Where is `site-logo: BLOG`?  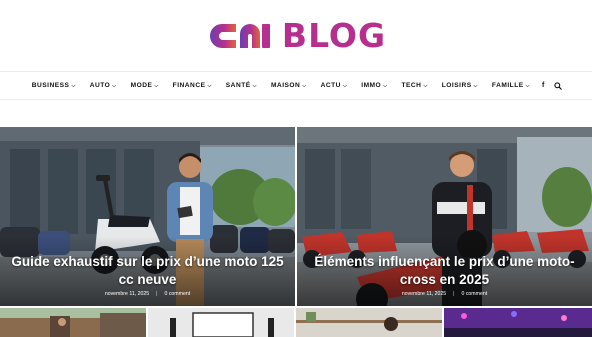 site-logo: BLOG is located at coordinates (296, 36).